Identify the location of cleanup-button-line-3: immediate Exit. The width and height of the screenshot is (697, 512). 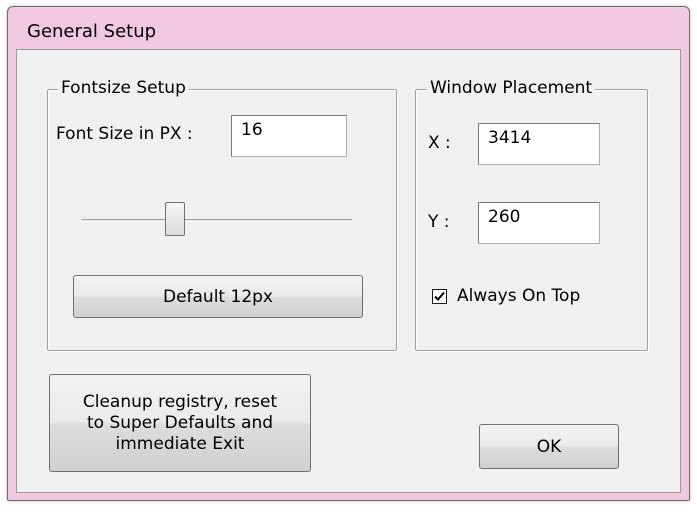
(180, 443).